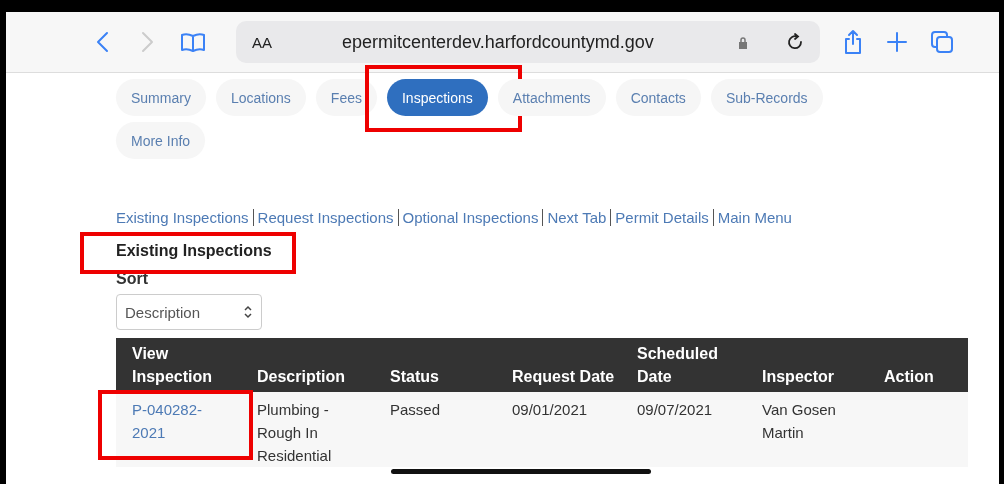 The width and height of the screenshot is (1004, 484). What do you see at coordinates (435, 365) in the screenshot?
I see `column-header: Status` at bounding box center [435, 365].